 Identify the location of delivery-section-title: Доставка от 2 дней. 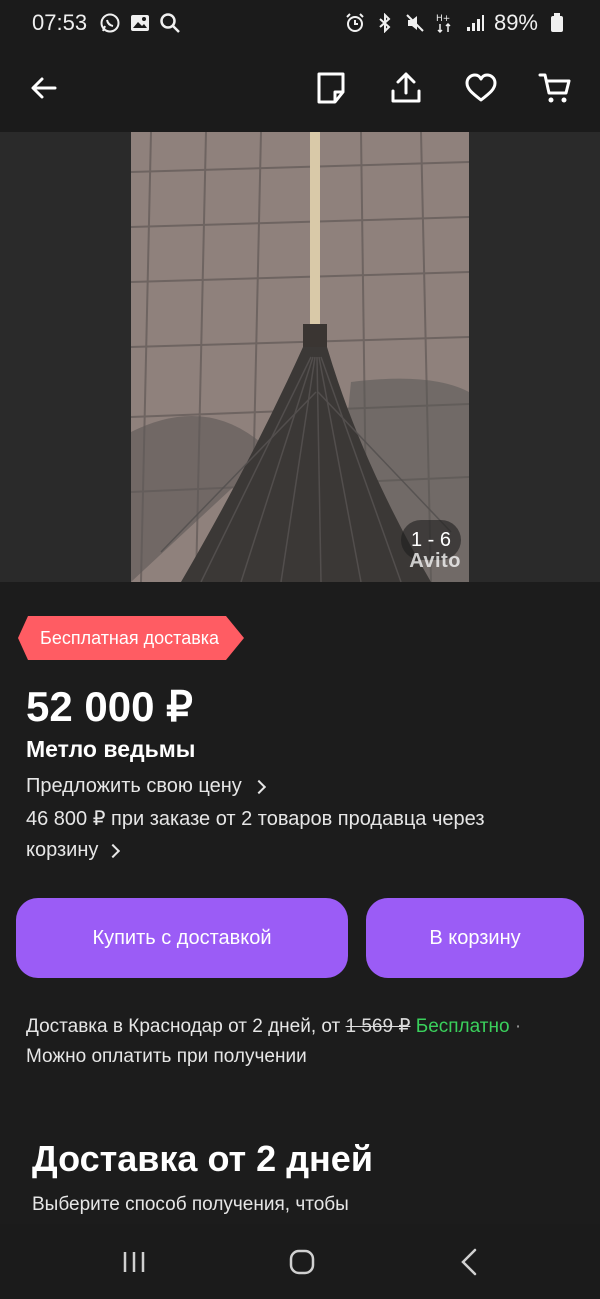
(202, 1158).